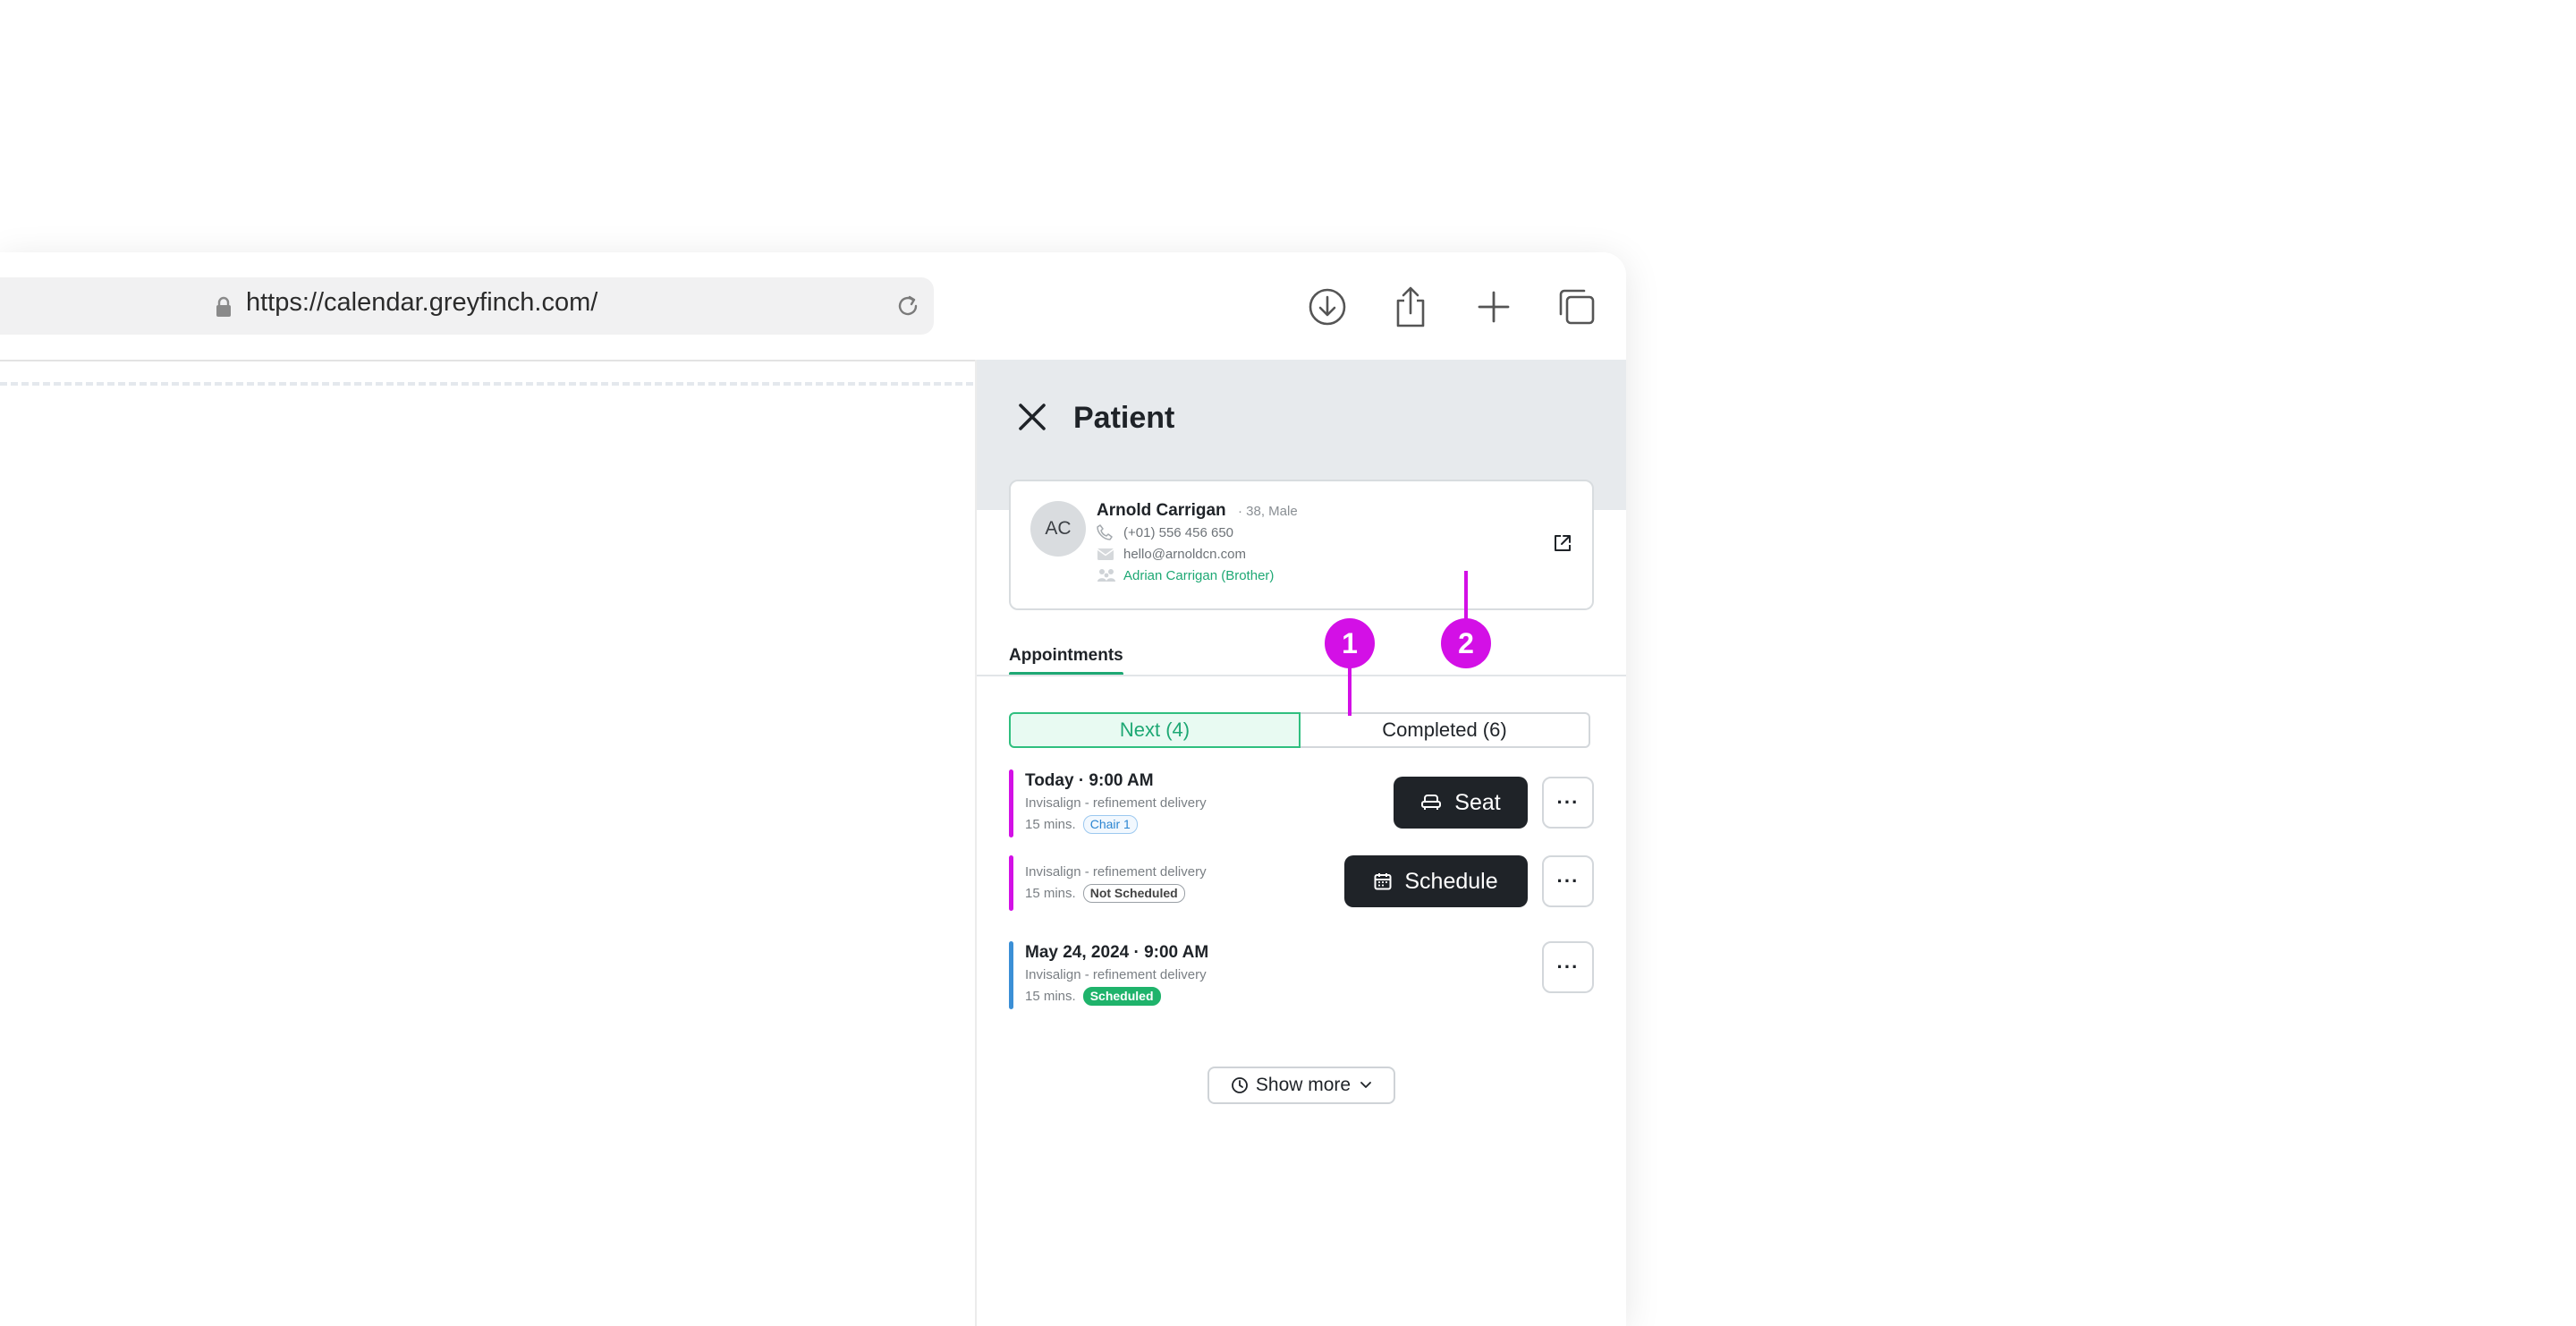 This screenshot has height=1326, width=2576. I want to click on phone-icon, so click(1106, 532).